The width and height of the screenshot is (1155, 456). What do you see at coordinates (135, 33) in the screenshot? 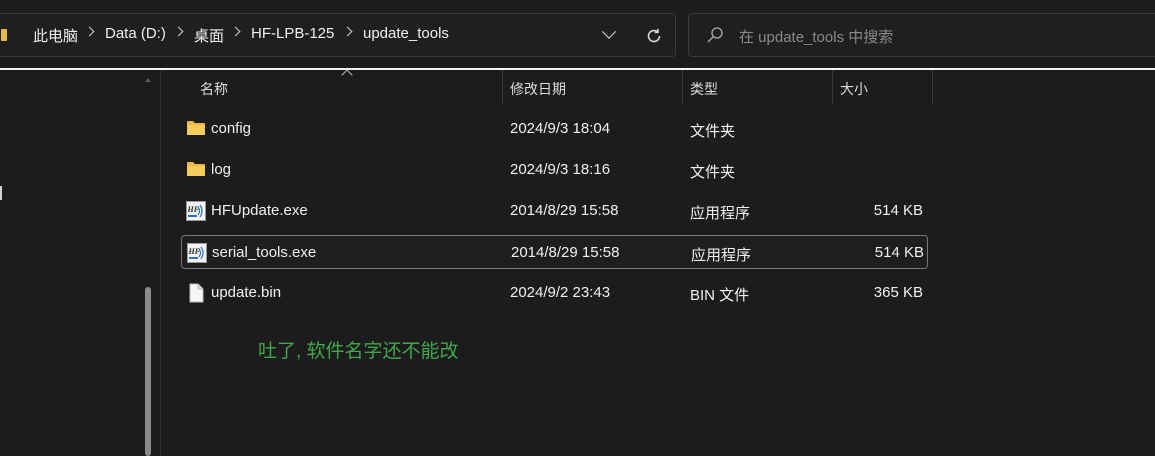
I see `breadcrumb-drive: Data (D:)` at bounding box center [135, 33].